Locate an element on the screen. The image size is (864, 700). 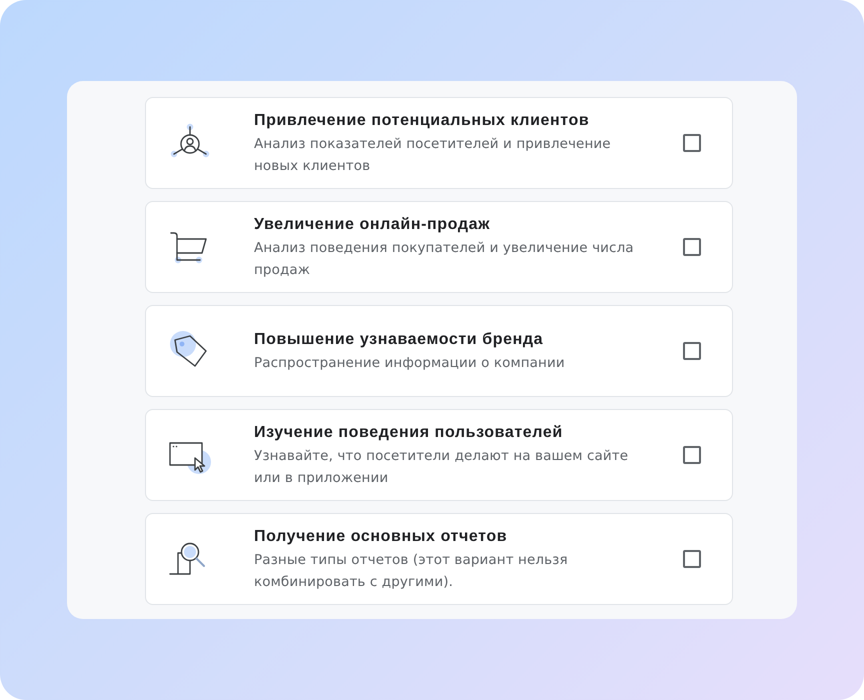
option-description: Узнавайте, что посетители делают на вашем сайте или в приложении is located at coordinates (442, 467).